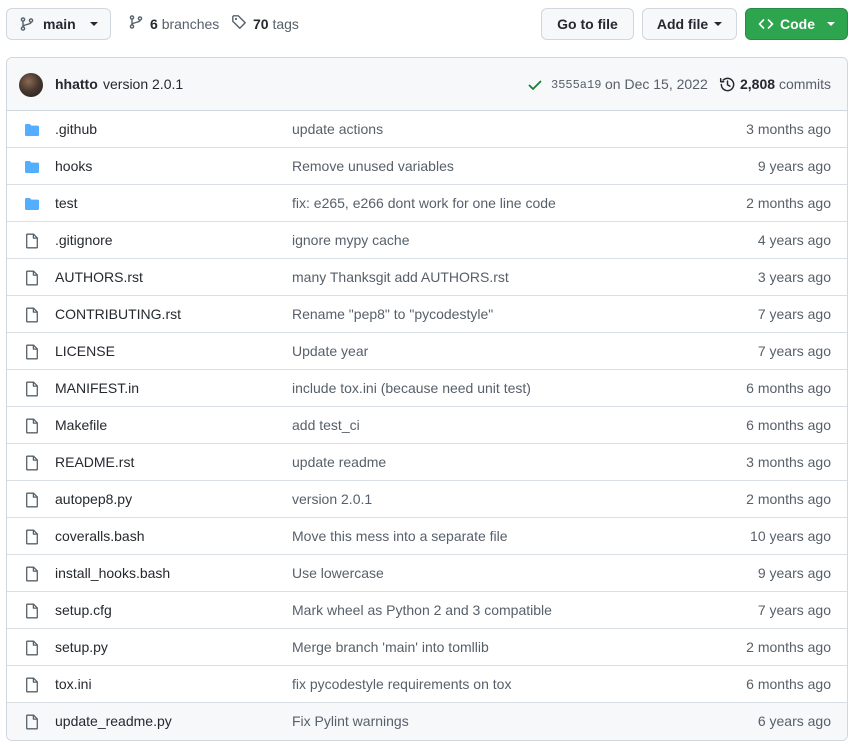 The width and height of the screenshot is (861, 755). I want to click on file-name-link: Makefile, so click(81, 425).